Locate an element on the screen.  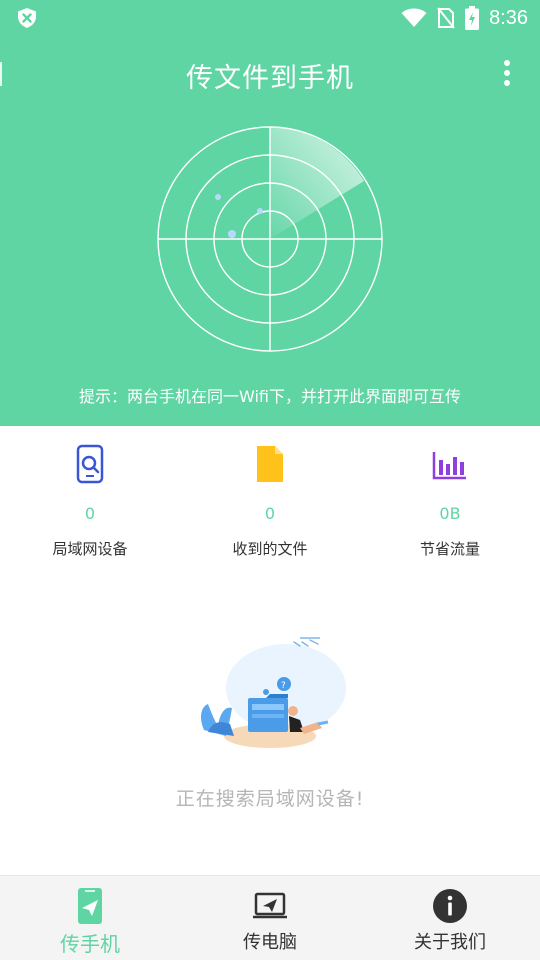
bottom-nav: 传手机 传电脑 关于我们 is located at coordinates (270, 917).